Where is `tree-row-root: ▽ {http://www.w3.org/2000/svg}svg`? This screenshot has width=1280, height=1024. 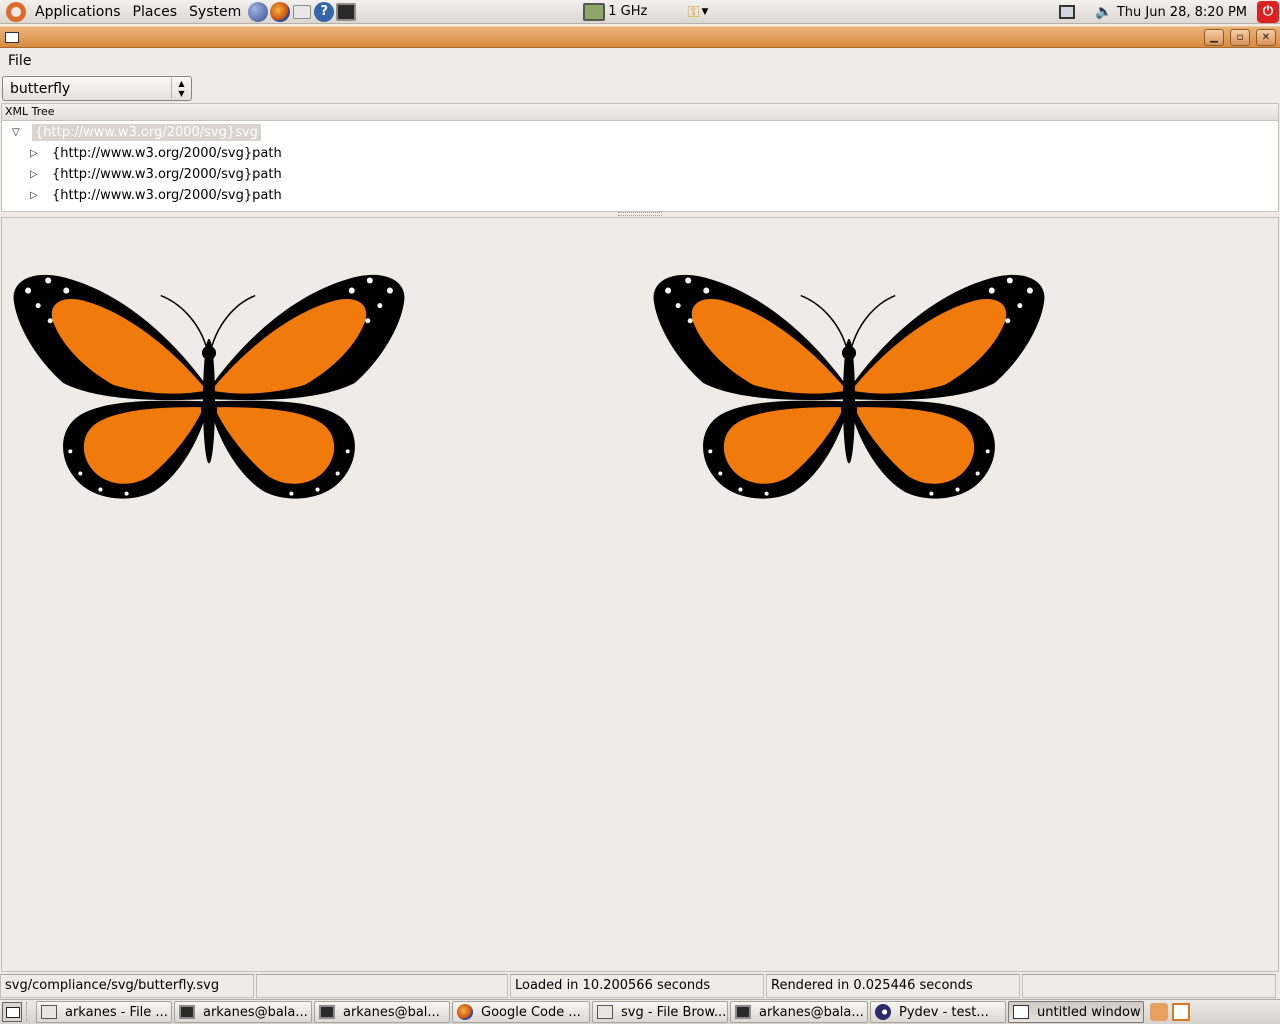 tree-row-root: ▽ {http://www.w3.org/2000/svg}svg is located at coordinates (136, 132).